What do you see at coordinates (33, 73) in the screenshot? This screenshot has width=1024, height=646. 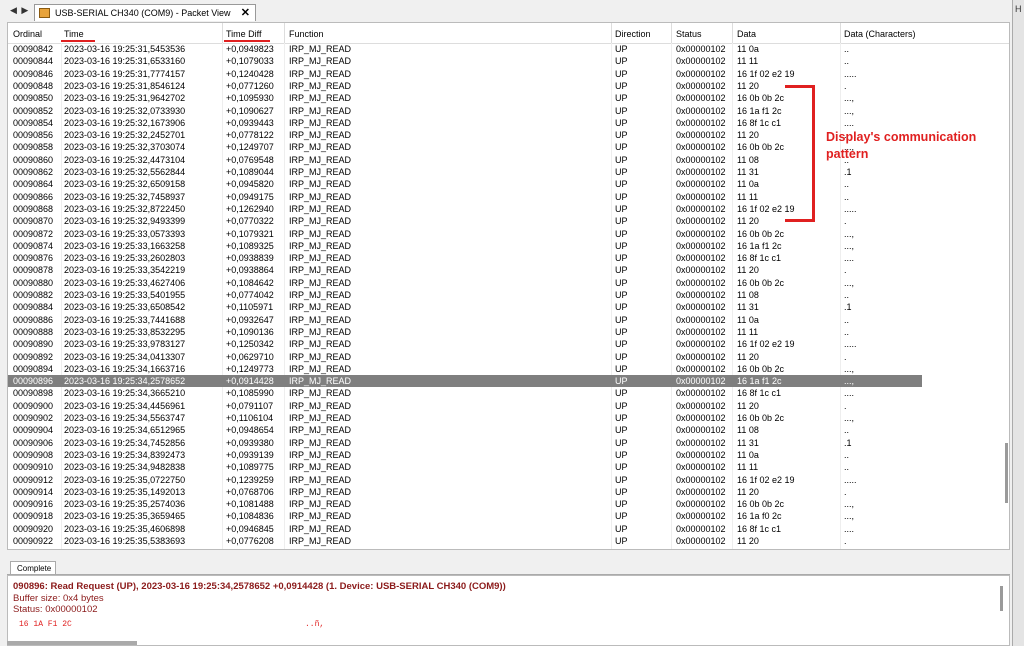 I see `cell-ordinal: 00090846` at bounding box center [33, 73].